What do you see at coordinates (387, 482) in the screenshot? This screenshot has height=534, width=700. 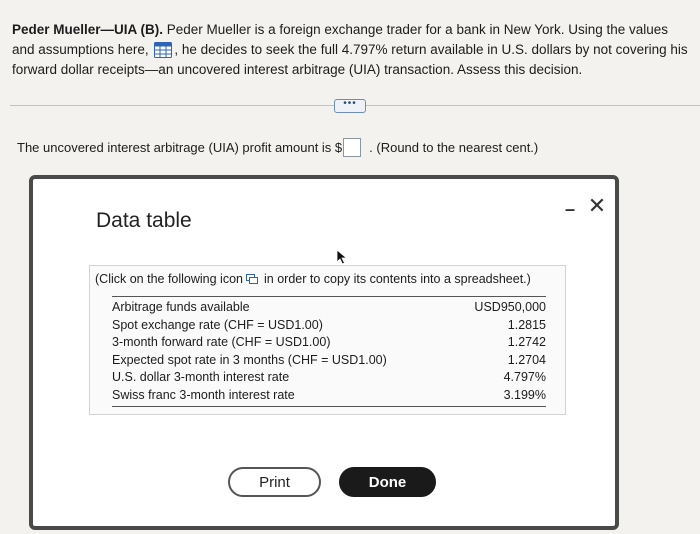 I see `done-button: Done` at bounding box center [387, 482].